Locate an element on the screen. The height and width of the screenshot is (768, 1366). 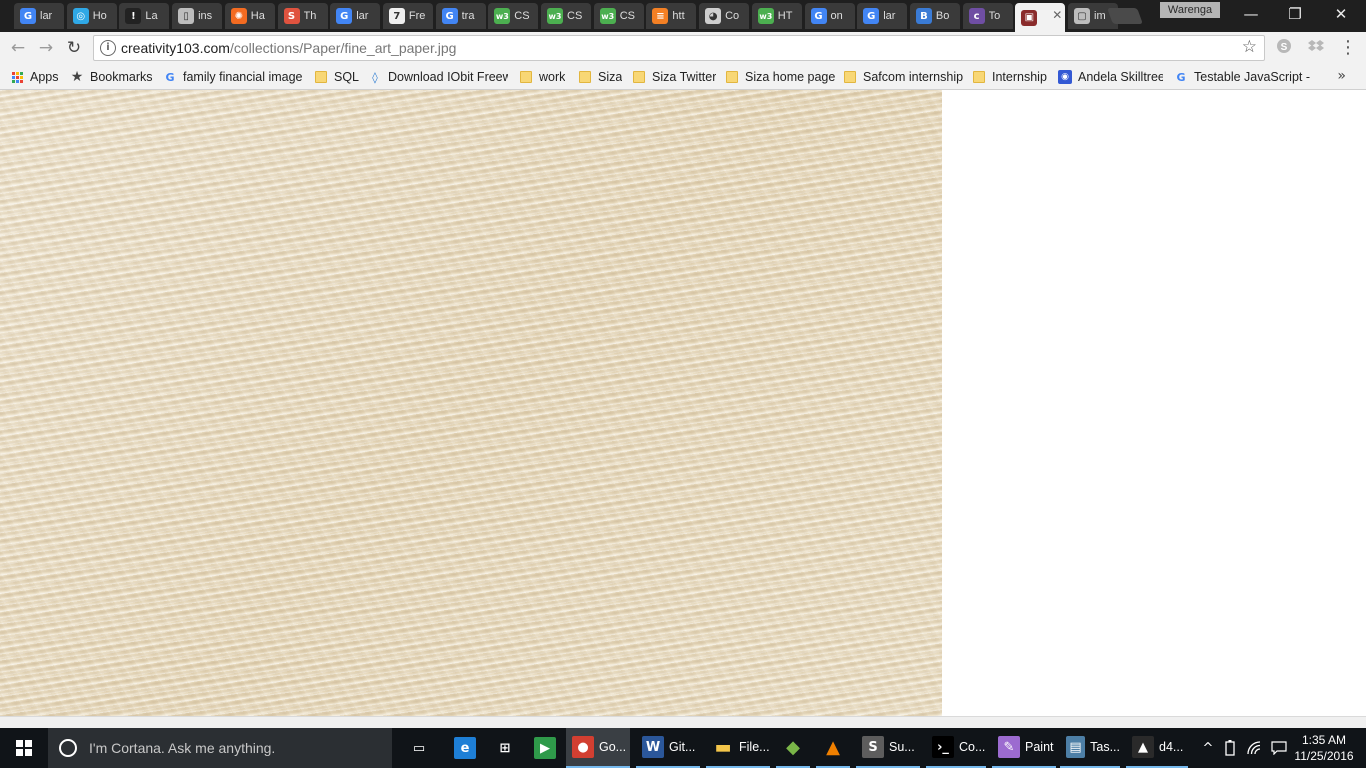
media-player-button: ▶ is located at coordinates (545, 748).